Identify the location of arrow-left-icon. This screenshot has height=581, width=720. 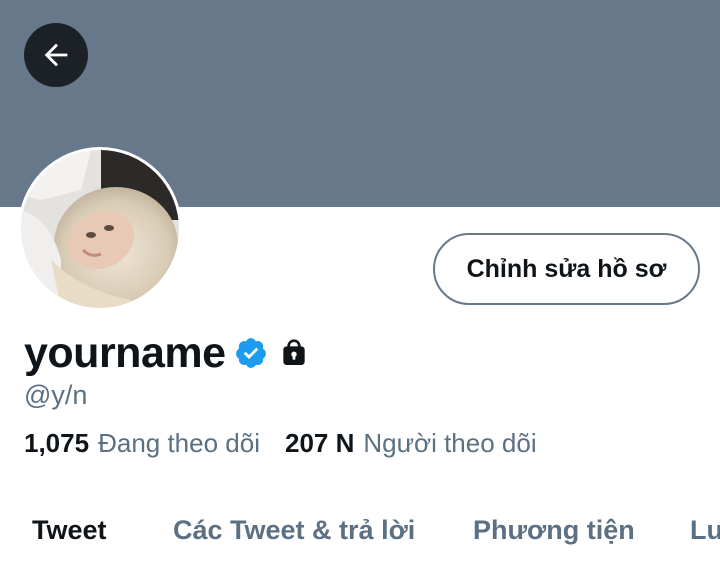
(56, 55).